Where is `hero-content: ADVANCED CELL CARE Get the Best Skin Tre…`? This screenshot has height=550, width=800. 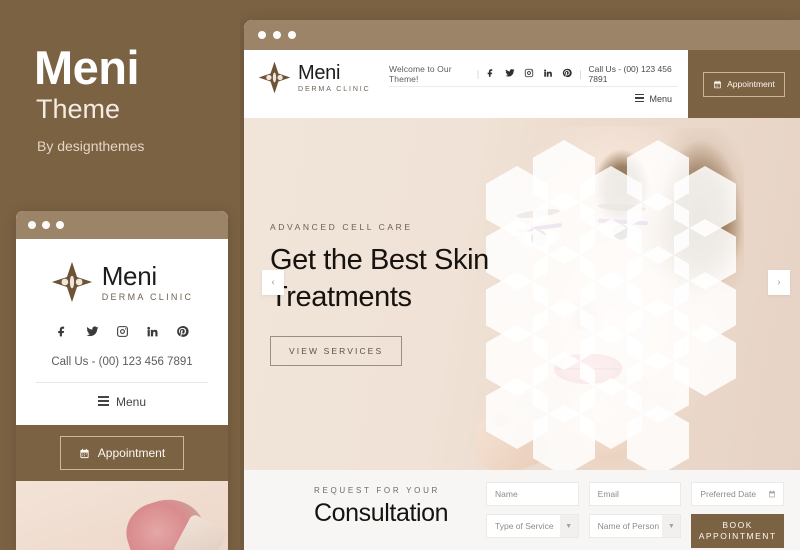 hero-content: ADVANCED CELL CARE Get the Best Skin Tre… is located at coordinates (379, 294).